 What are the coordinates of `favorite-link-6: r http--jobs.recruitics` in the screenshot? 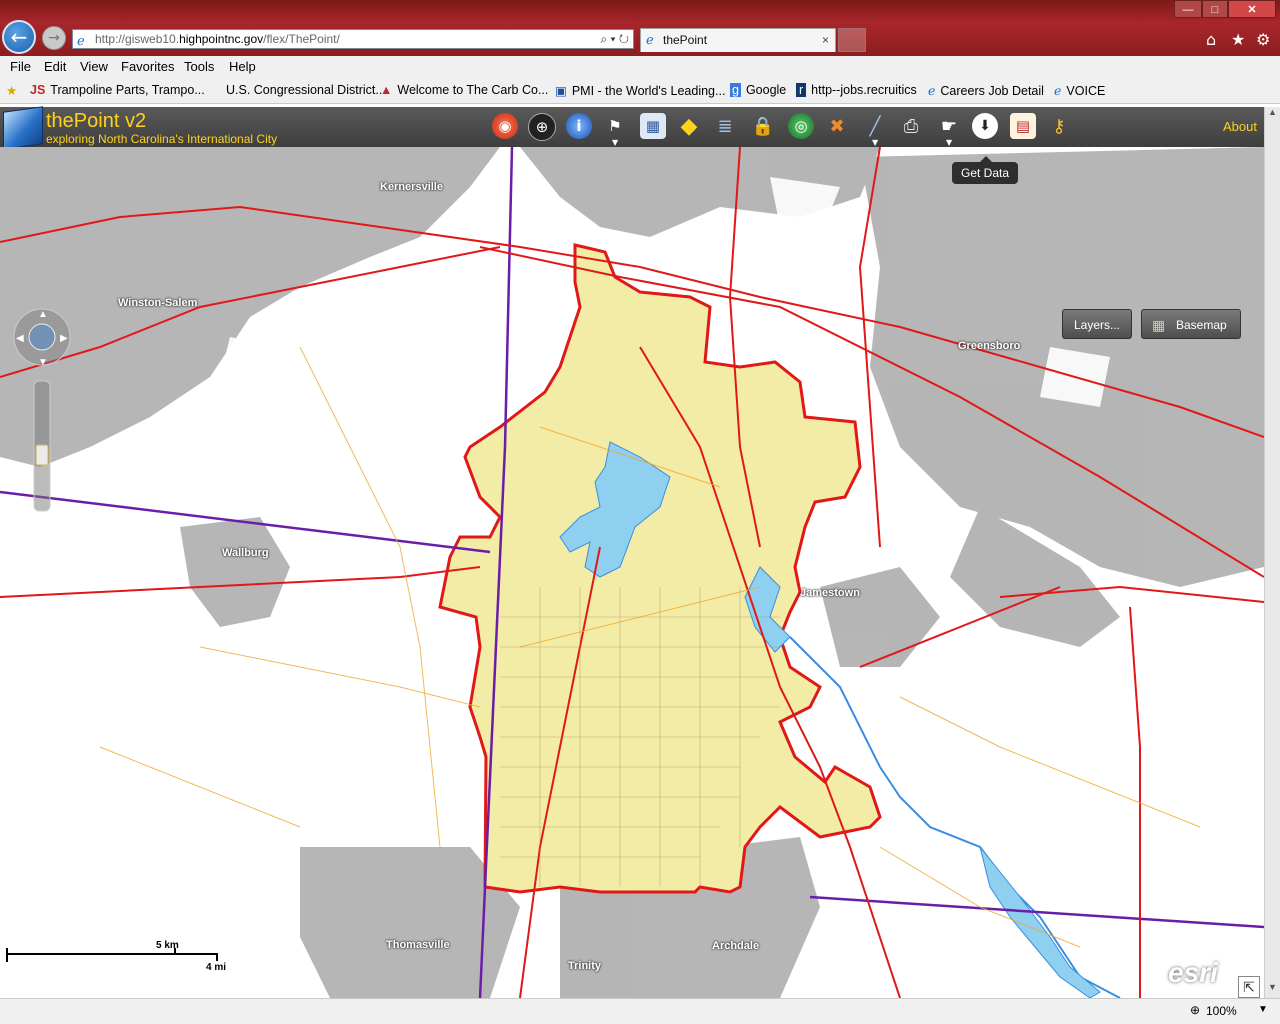 It's located at (856, 90).